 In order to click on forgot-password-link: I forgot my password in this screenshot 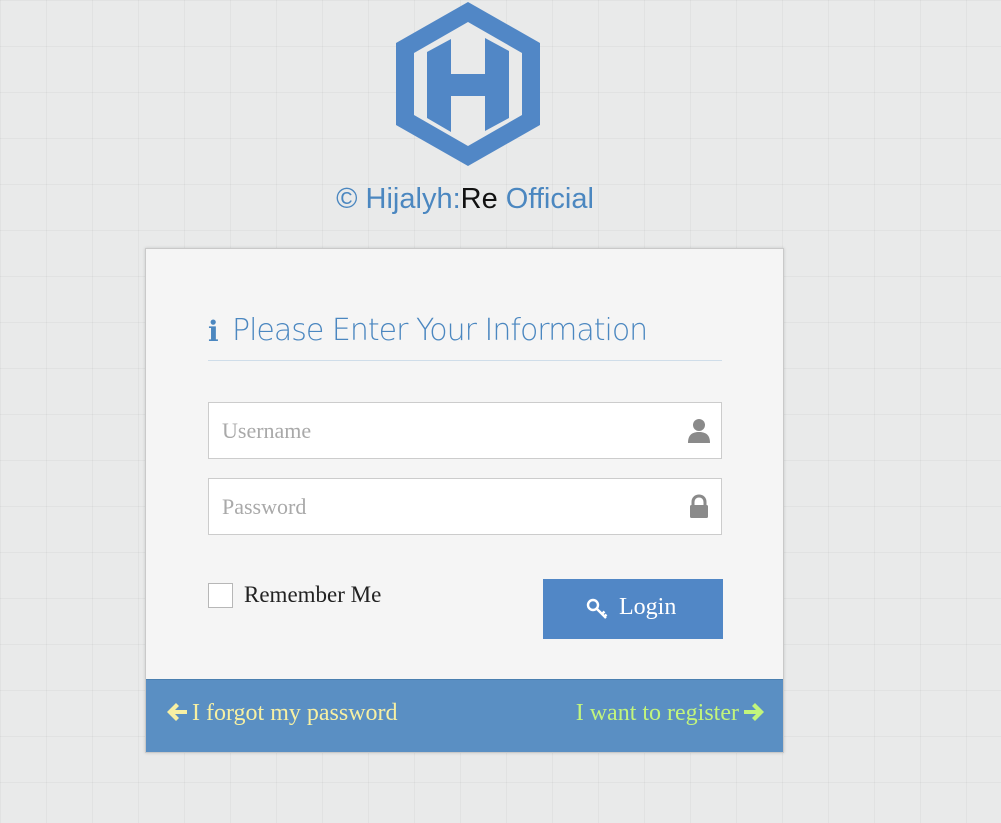, I will do `click(282, 713)`.